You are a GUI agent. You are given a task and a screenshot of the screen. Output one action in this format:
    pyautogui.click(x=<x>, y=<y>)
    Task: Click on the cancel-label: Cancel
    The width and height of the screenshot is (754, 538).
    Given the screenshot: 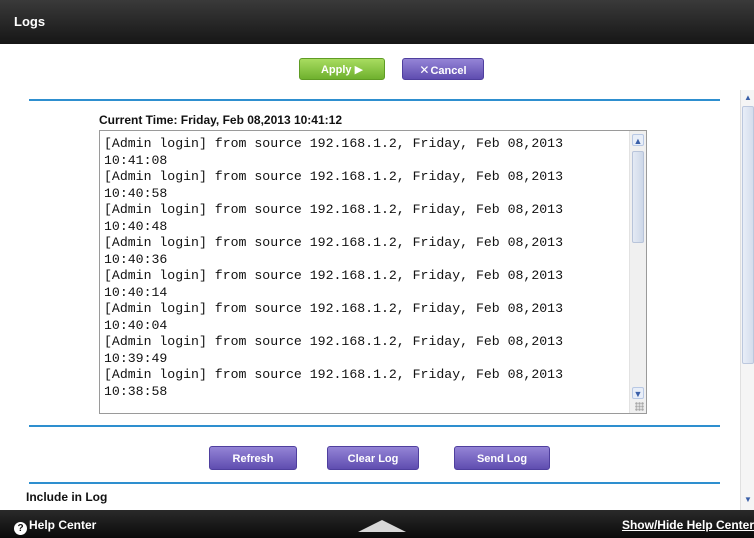 What is the action you would take?
    pyautogui.click(x=448, y=71)
    